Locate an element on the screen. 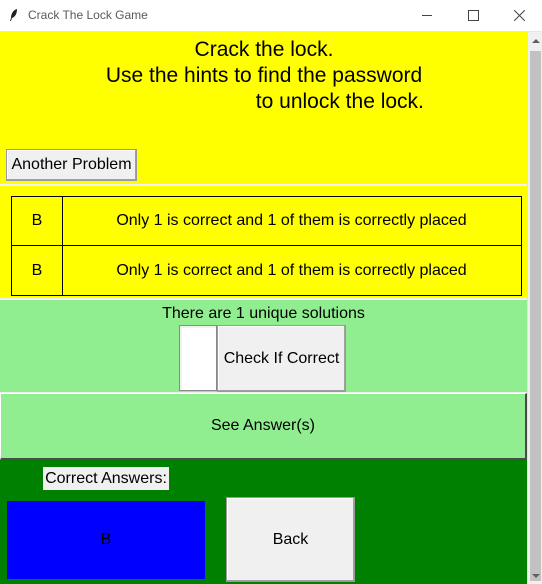 Image resolution: width=542 pixels, height=584 pixels. close-button is located at coordinates (519, 15).